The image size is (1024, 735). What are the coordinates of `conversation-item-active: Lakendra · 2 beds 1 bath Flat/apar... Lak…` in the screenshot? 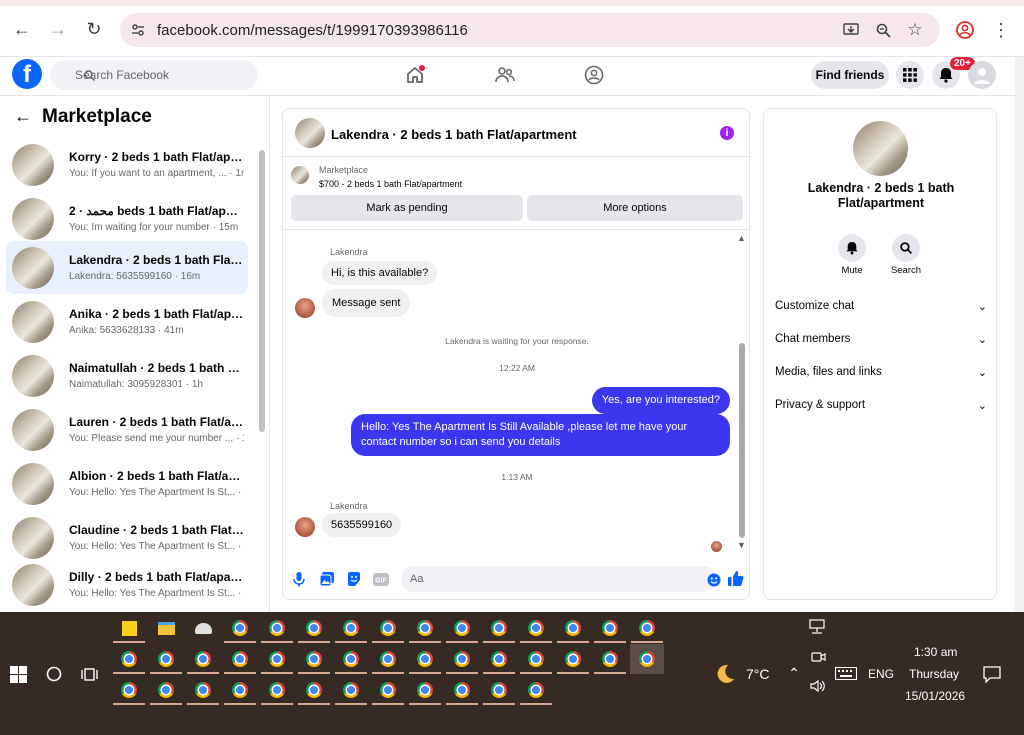 It's located at (127, 267).